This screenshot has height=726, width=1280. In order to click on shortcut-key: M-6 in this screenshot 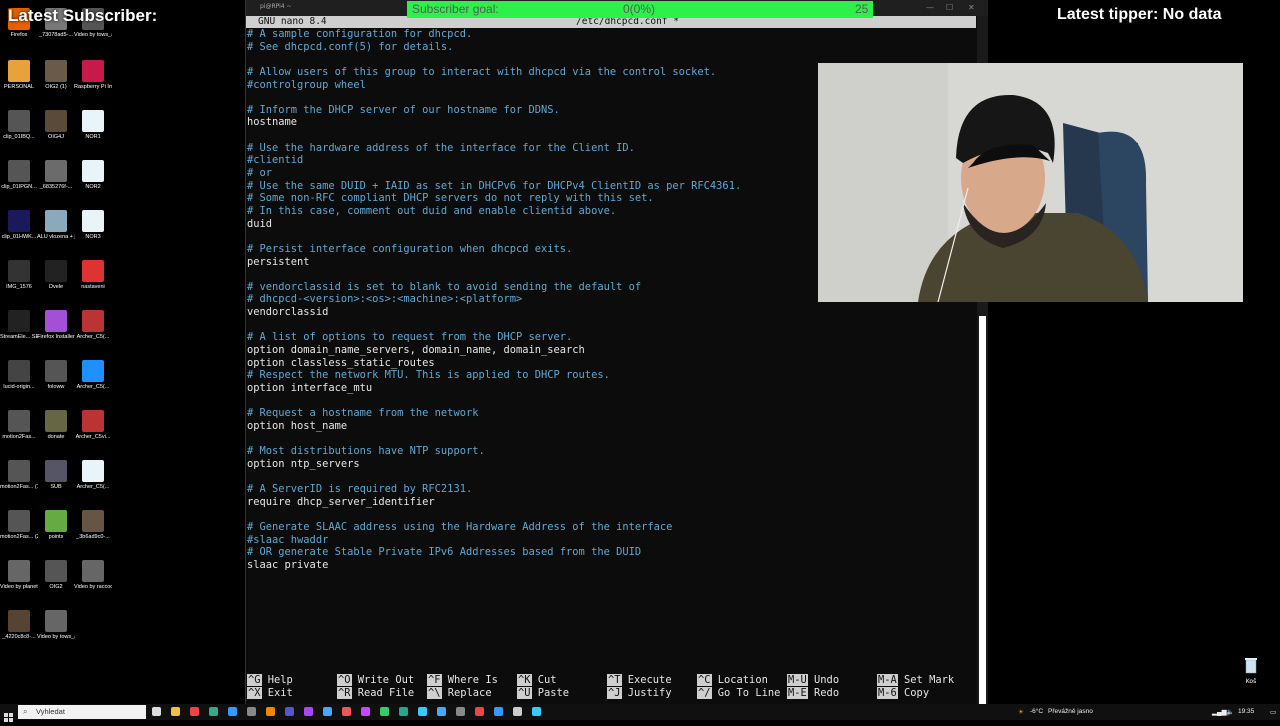, I will do `click(887, 692)`.